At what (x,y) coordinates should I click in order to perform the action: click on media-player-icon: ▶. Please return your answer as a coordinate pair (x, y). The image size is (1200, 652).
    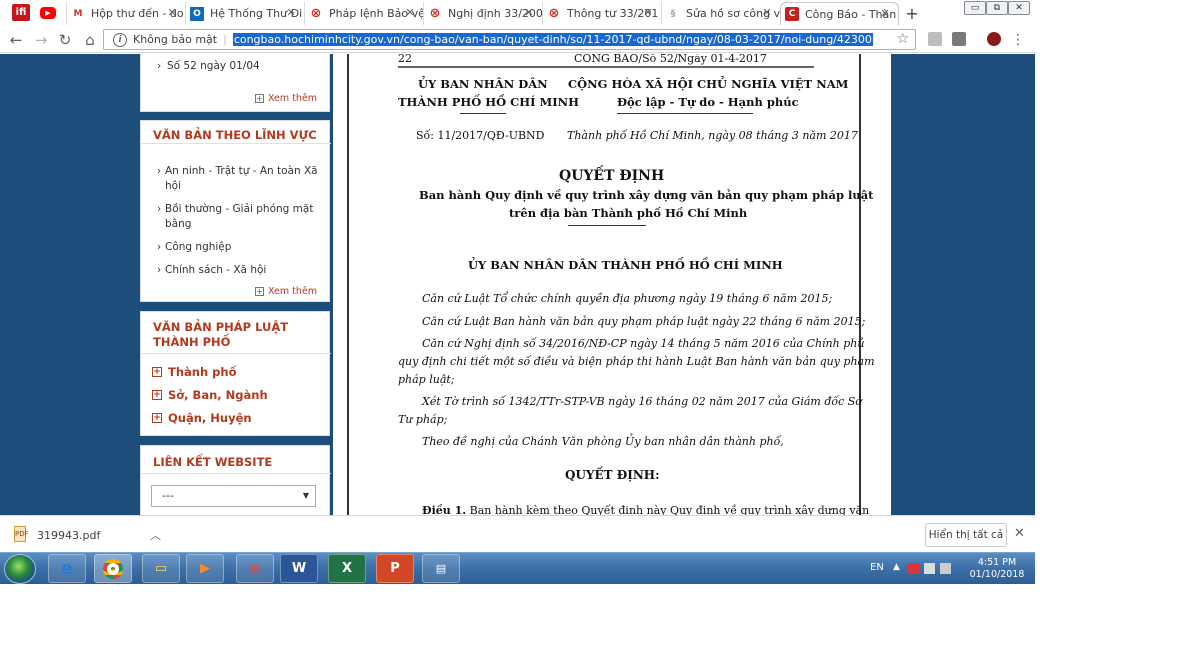
    Looking at the image, I should click on (205, 568).